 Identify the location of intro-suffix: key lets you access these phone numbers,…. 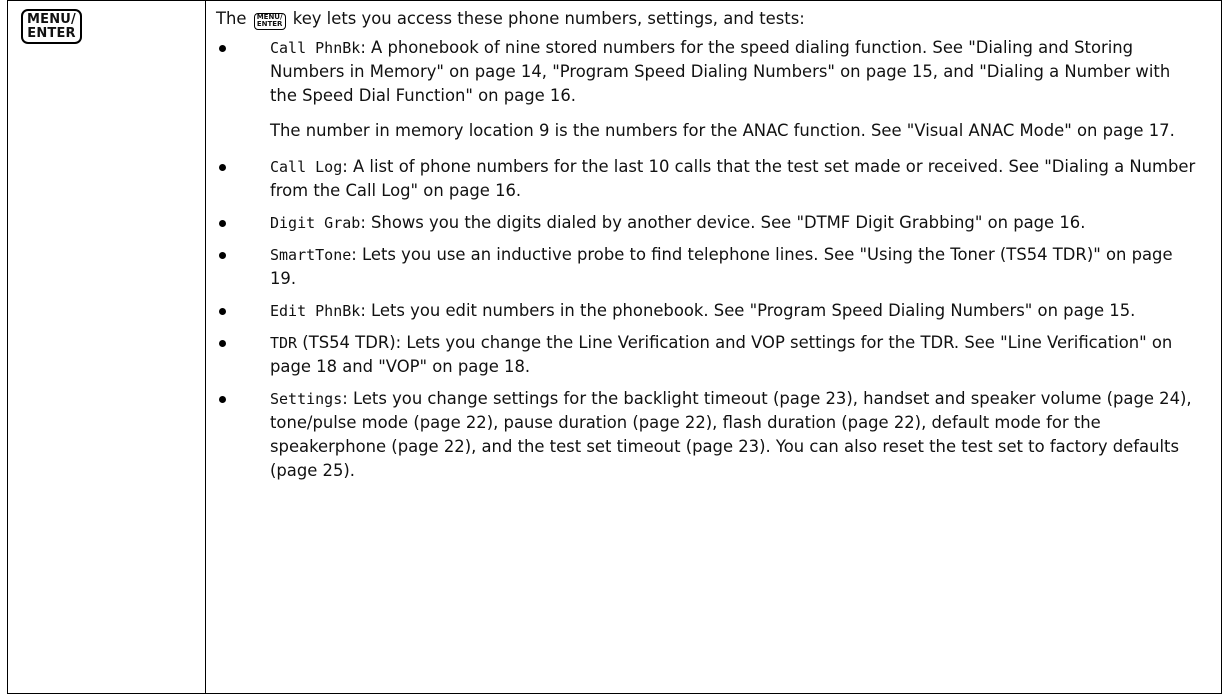
(548, 18).